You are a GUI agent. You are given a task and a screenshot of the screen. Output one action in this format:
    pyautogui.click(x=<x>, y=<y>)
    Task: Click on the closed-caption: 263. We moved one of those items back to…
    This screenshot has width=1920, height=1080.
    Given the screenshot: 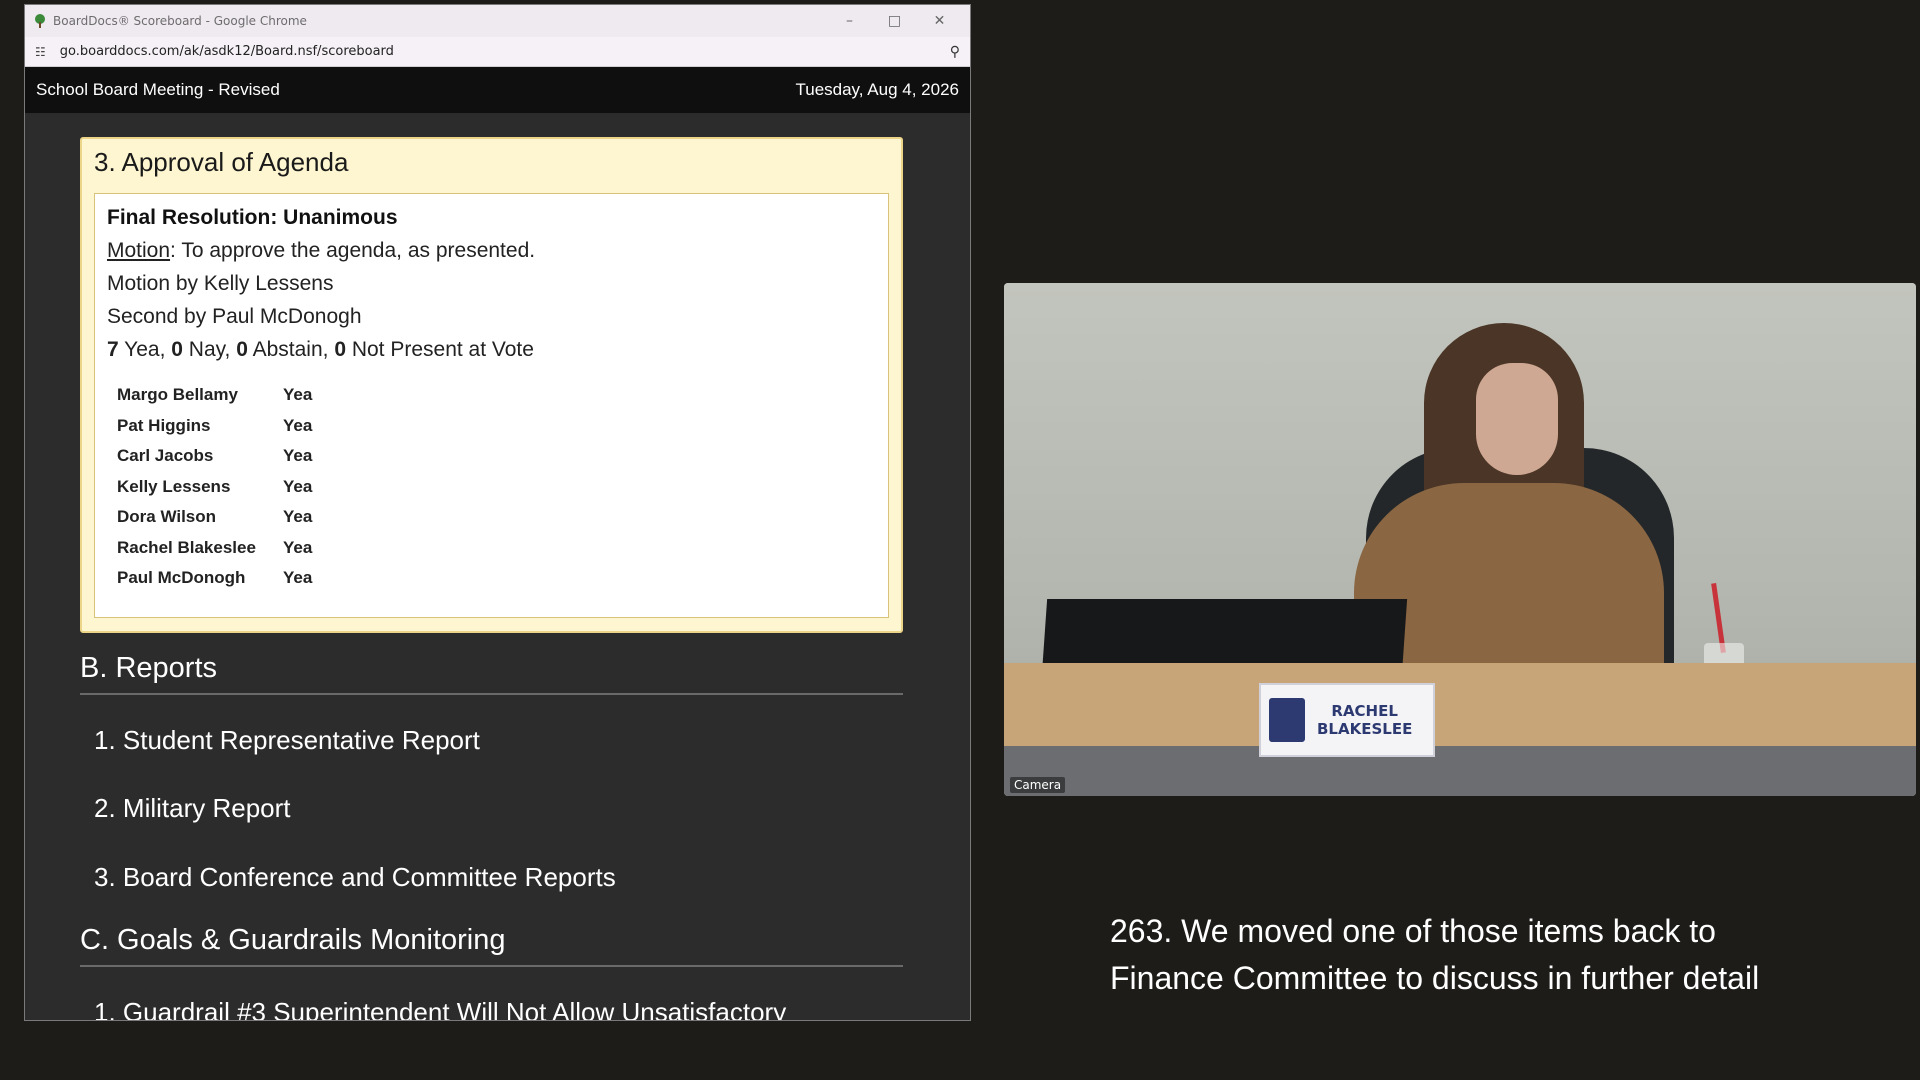 What is the action you would take?
    pyautogui.click(x=1490, y=955)
    